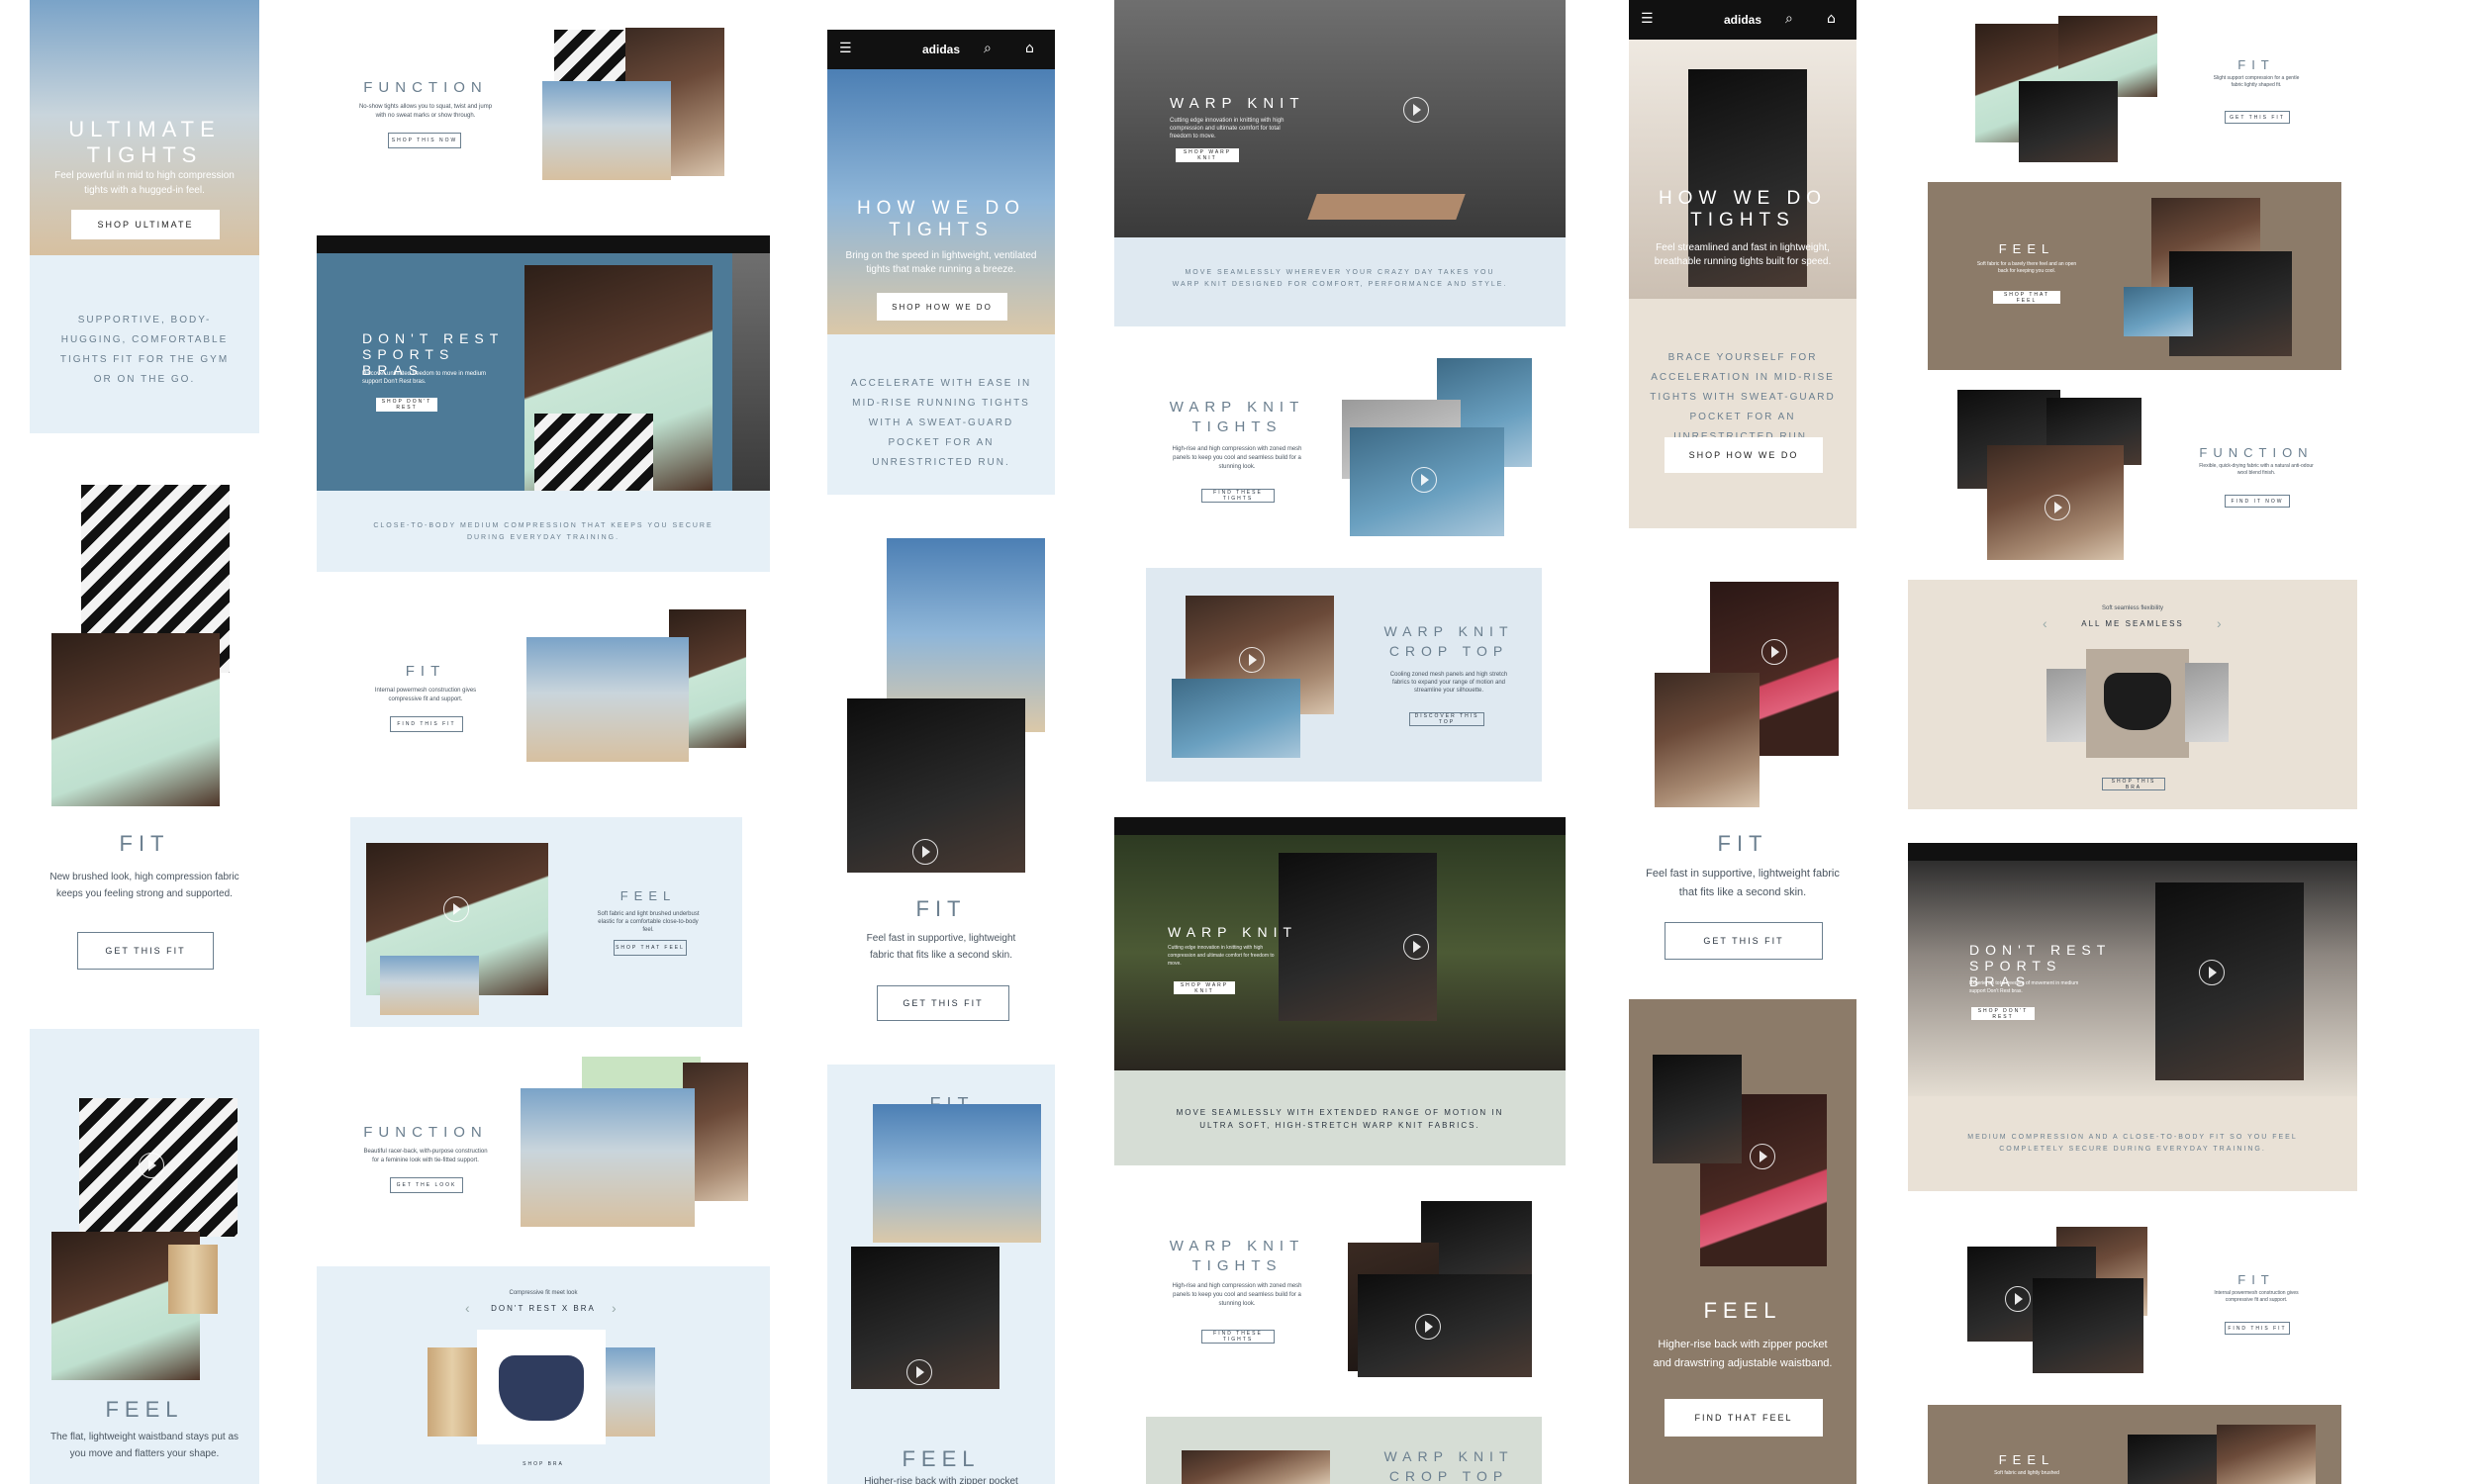 This screenshot has height=1484, width=2474. I want to click on col6-function-button: FIND IT NOW, so click(2257, 501).